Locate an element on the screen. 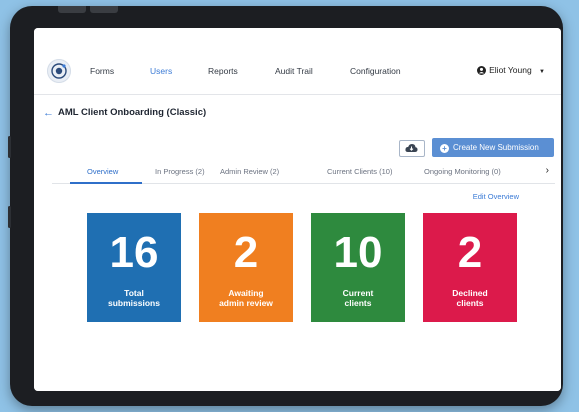 The height and width of the screenshot is (412, 579). logo-icon is located at coordinates (59, 71).